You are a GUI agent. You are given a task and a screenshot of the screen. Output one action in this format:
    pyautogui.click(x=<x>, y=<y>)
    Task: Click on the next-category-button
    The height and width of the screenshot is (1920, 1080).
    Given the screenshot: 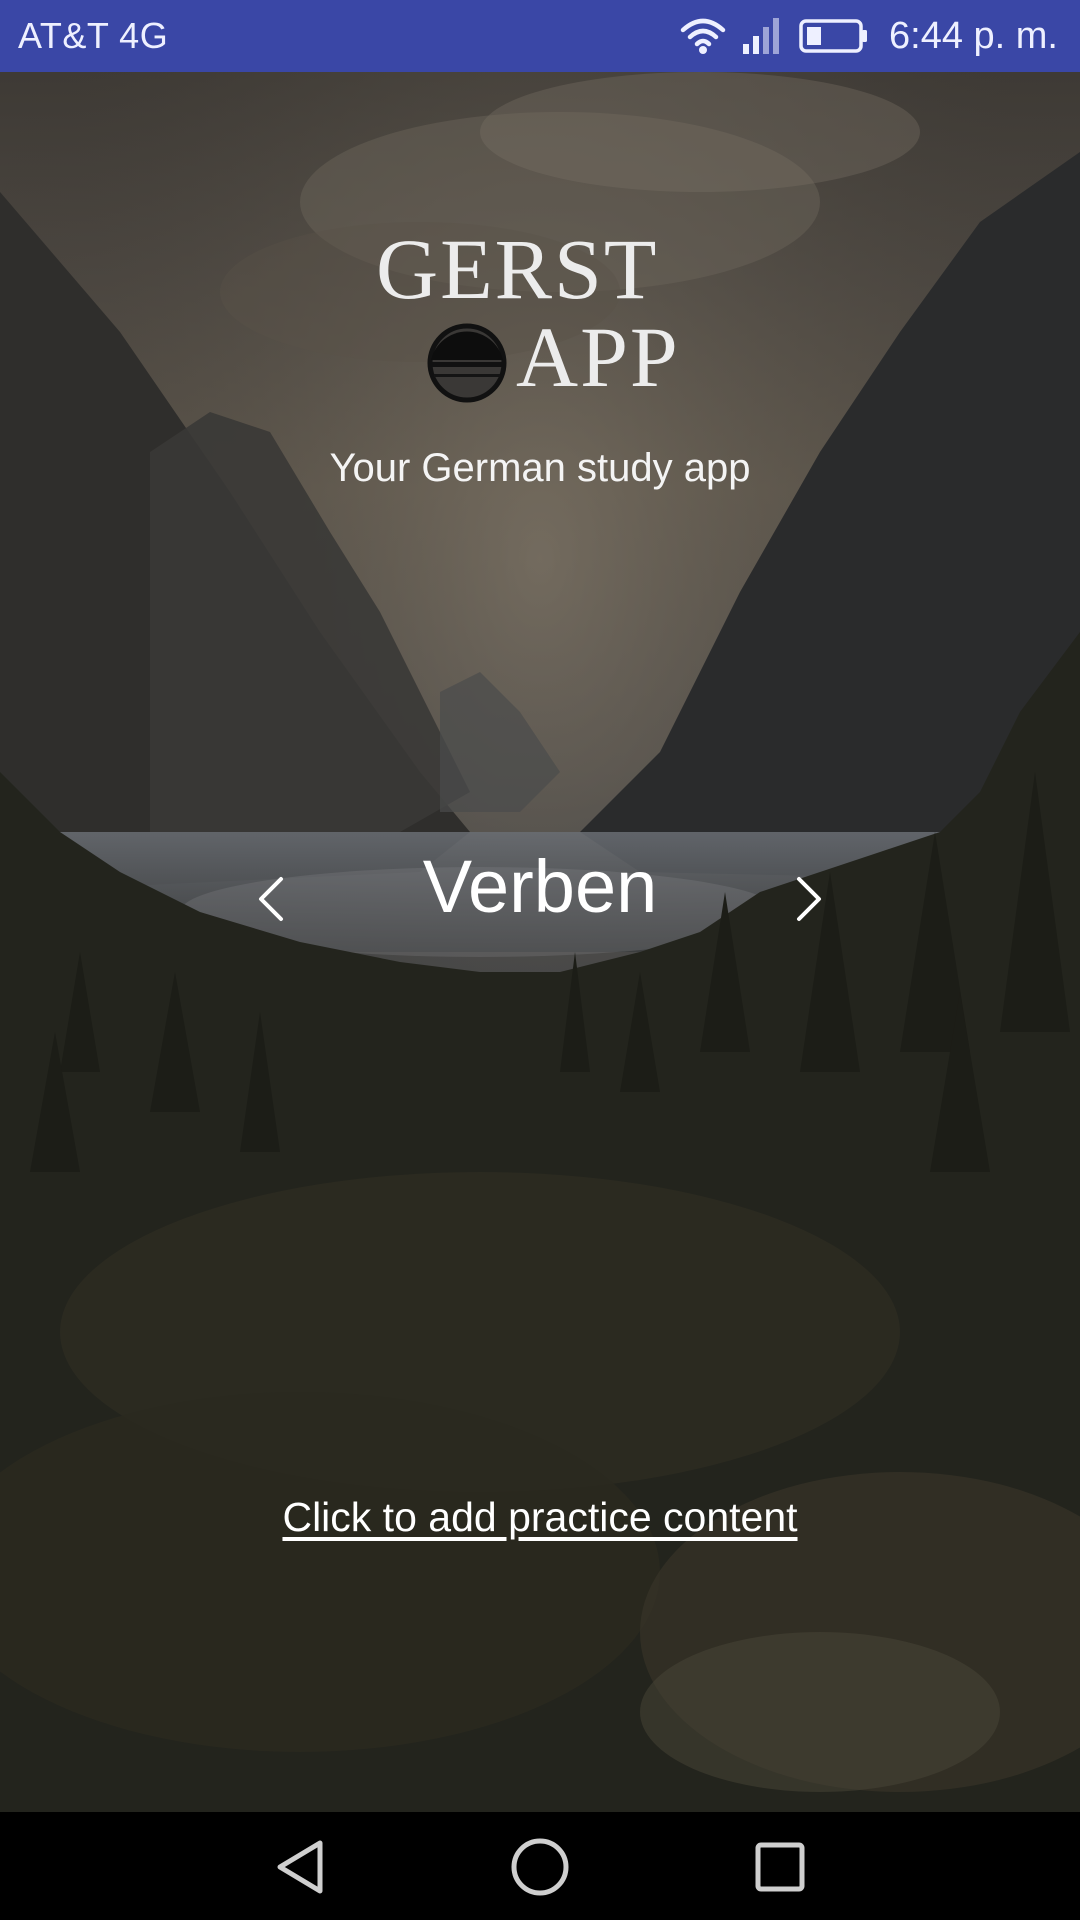 What is the action you would take?
    pyautogui.click(x=809, y=899)
    